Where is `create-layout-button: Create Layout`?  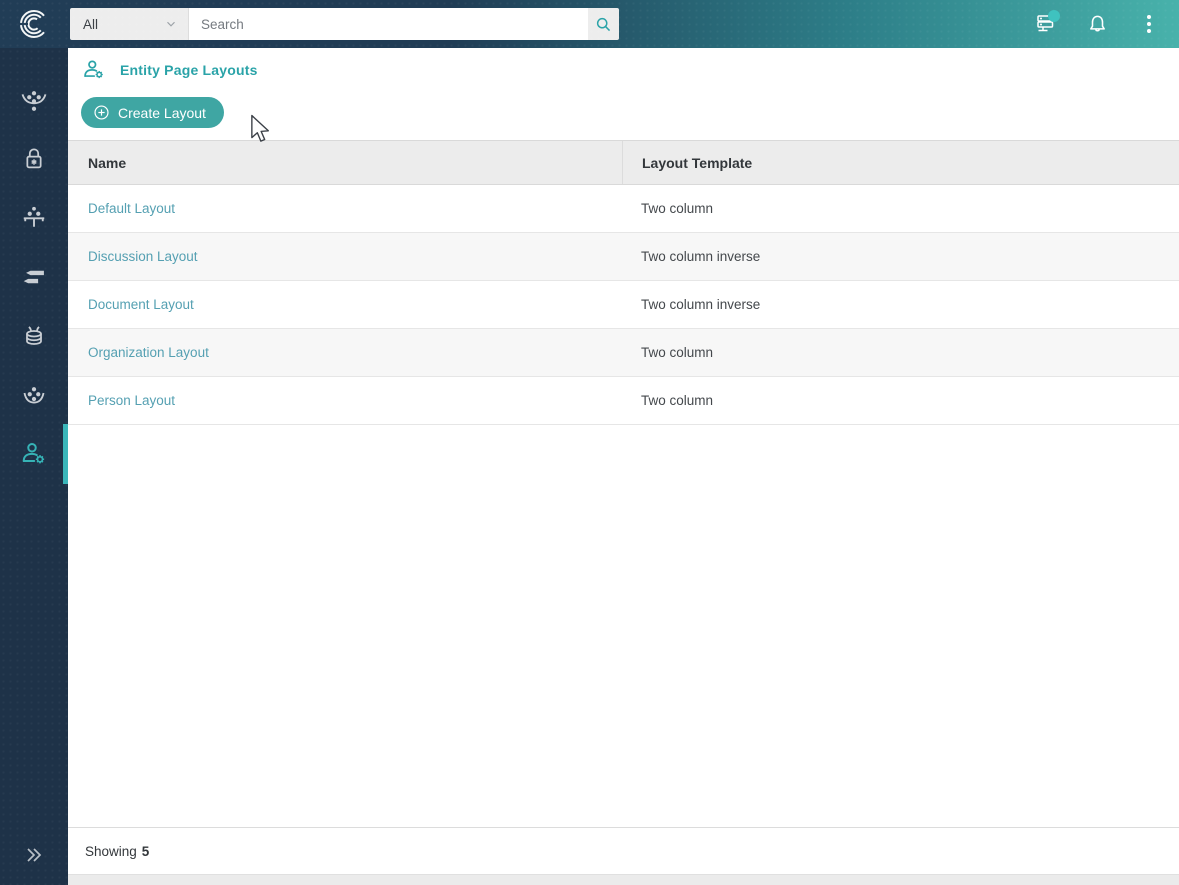 create-layout-button: Create Layout is located at coordinates (152, 112).